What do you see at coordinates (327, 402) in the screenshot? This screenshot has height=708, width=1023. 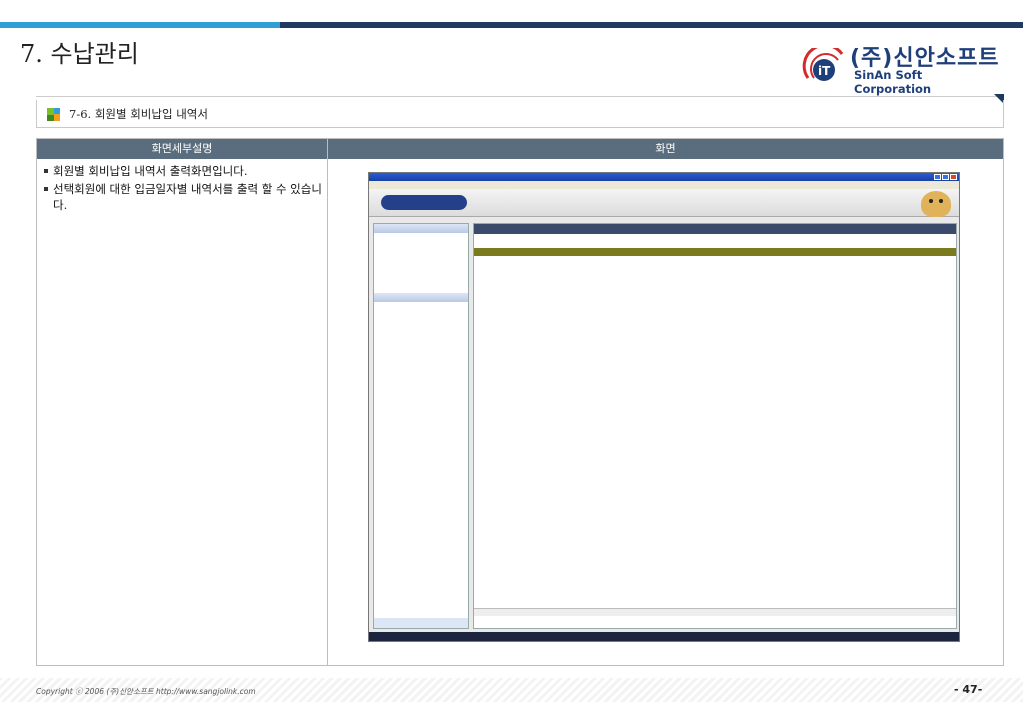 I see `column-divider` at bounding box center [327, 402].